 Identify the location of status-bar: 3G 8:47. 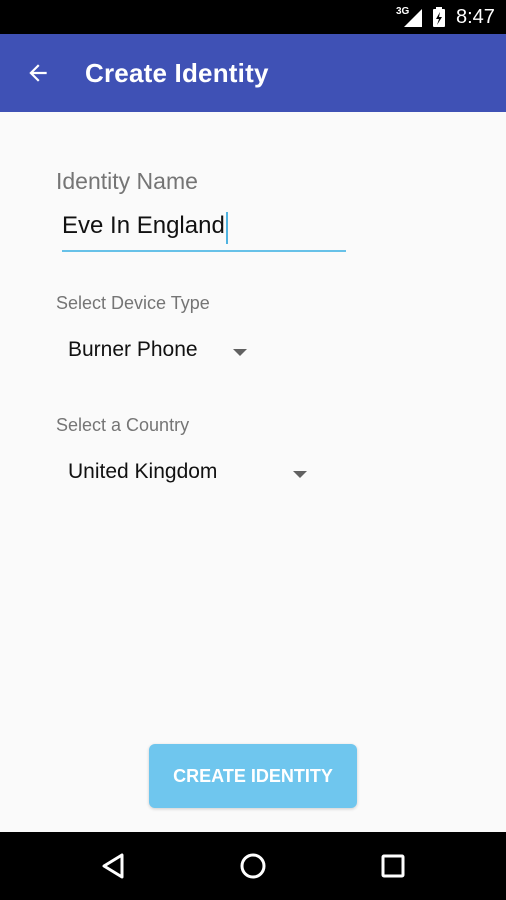
(253, 17).